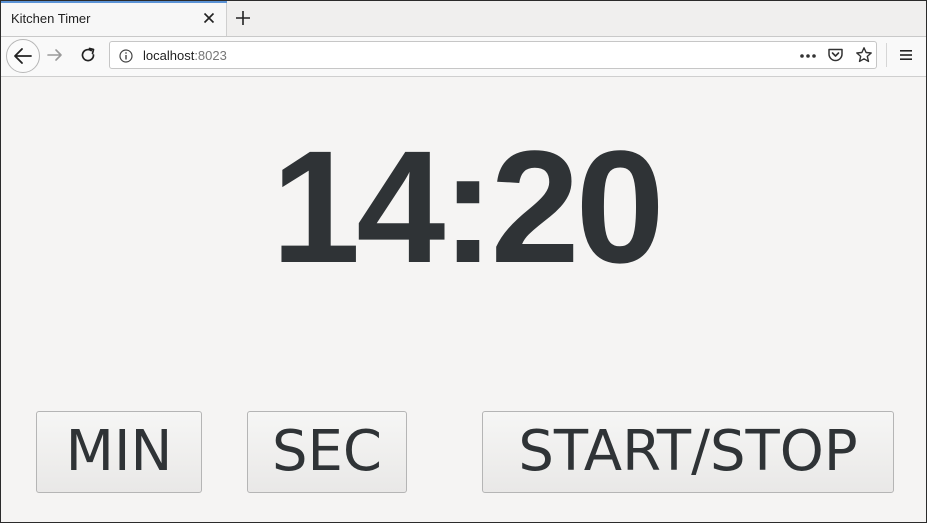  What do you see at coordinates (243, 18) in the screenshot?
I see `plus-icon` at bounding box center [243, 18].